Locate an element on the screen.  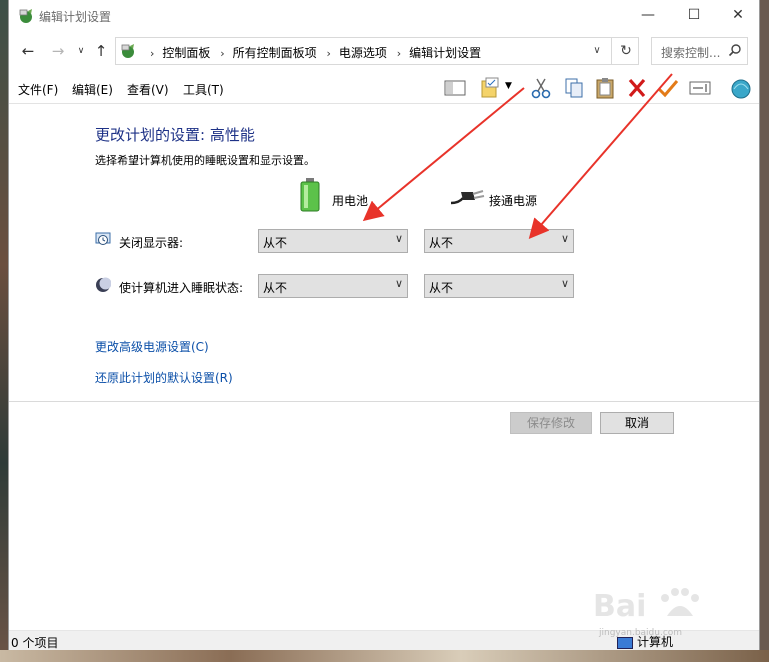
menu-edit: 编辑(E) is located at coordinates (92, 89).